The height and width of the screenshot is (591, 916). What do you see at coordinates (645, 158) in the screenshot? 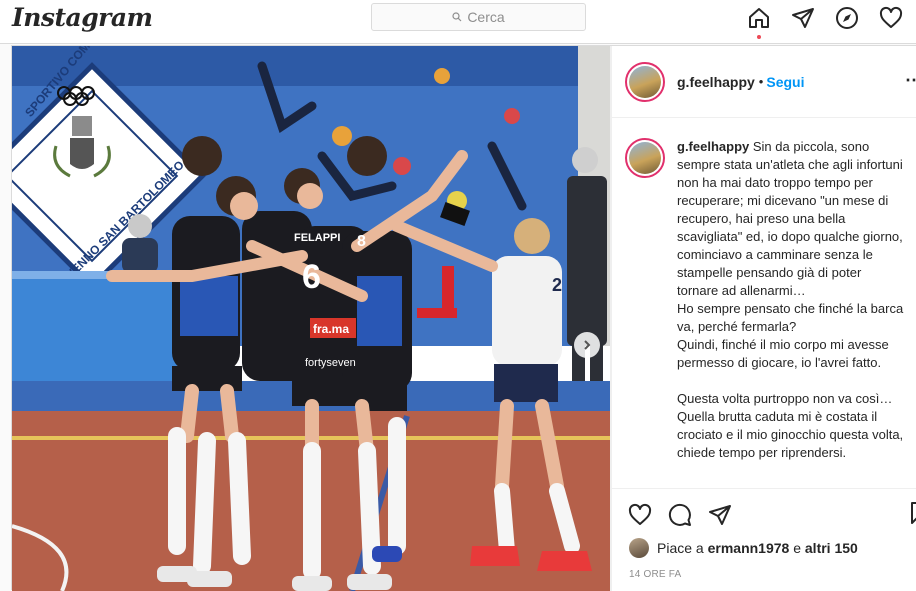
I see `caption-avatar` at bounding box center [645, 158].